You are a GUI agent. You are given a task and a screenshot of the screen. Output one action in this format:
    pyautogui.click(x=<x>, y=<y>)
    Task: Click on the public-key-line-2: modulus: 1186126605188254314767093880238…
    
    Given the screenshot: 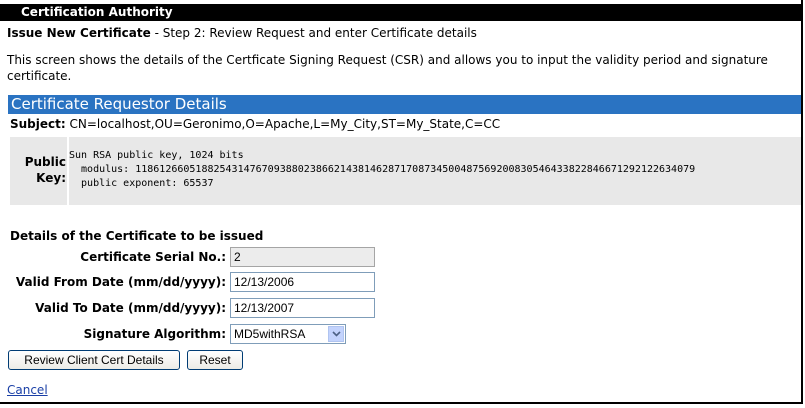 What is the action you would take?
    pyautogui.click(x=382, y=169)
    